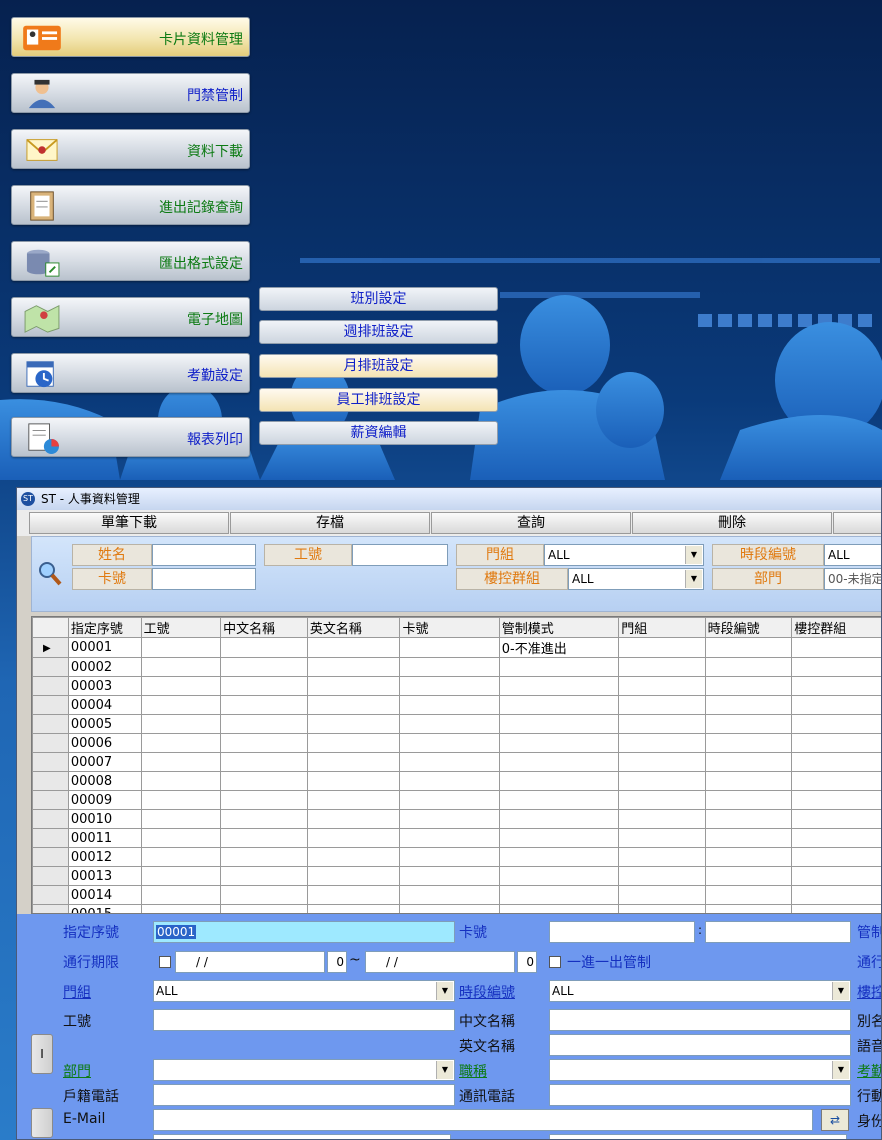 Image resolution: width=882 pixels, height=1140 pixels. Describe the element at coordinates (378, 366) in the screenshot. I see `submenu-item-3: 月排班設定` at that location.